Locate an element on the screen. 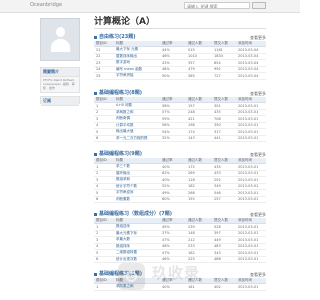 The image size is (320, 300). table-row: 25 字符串拼接 50% 365 727 2013-03-04 is located at coordinates (180, 76).